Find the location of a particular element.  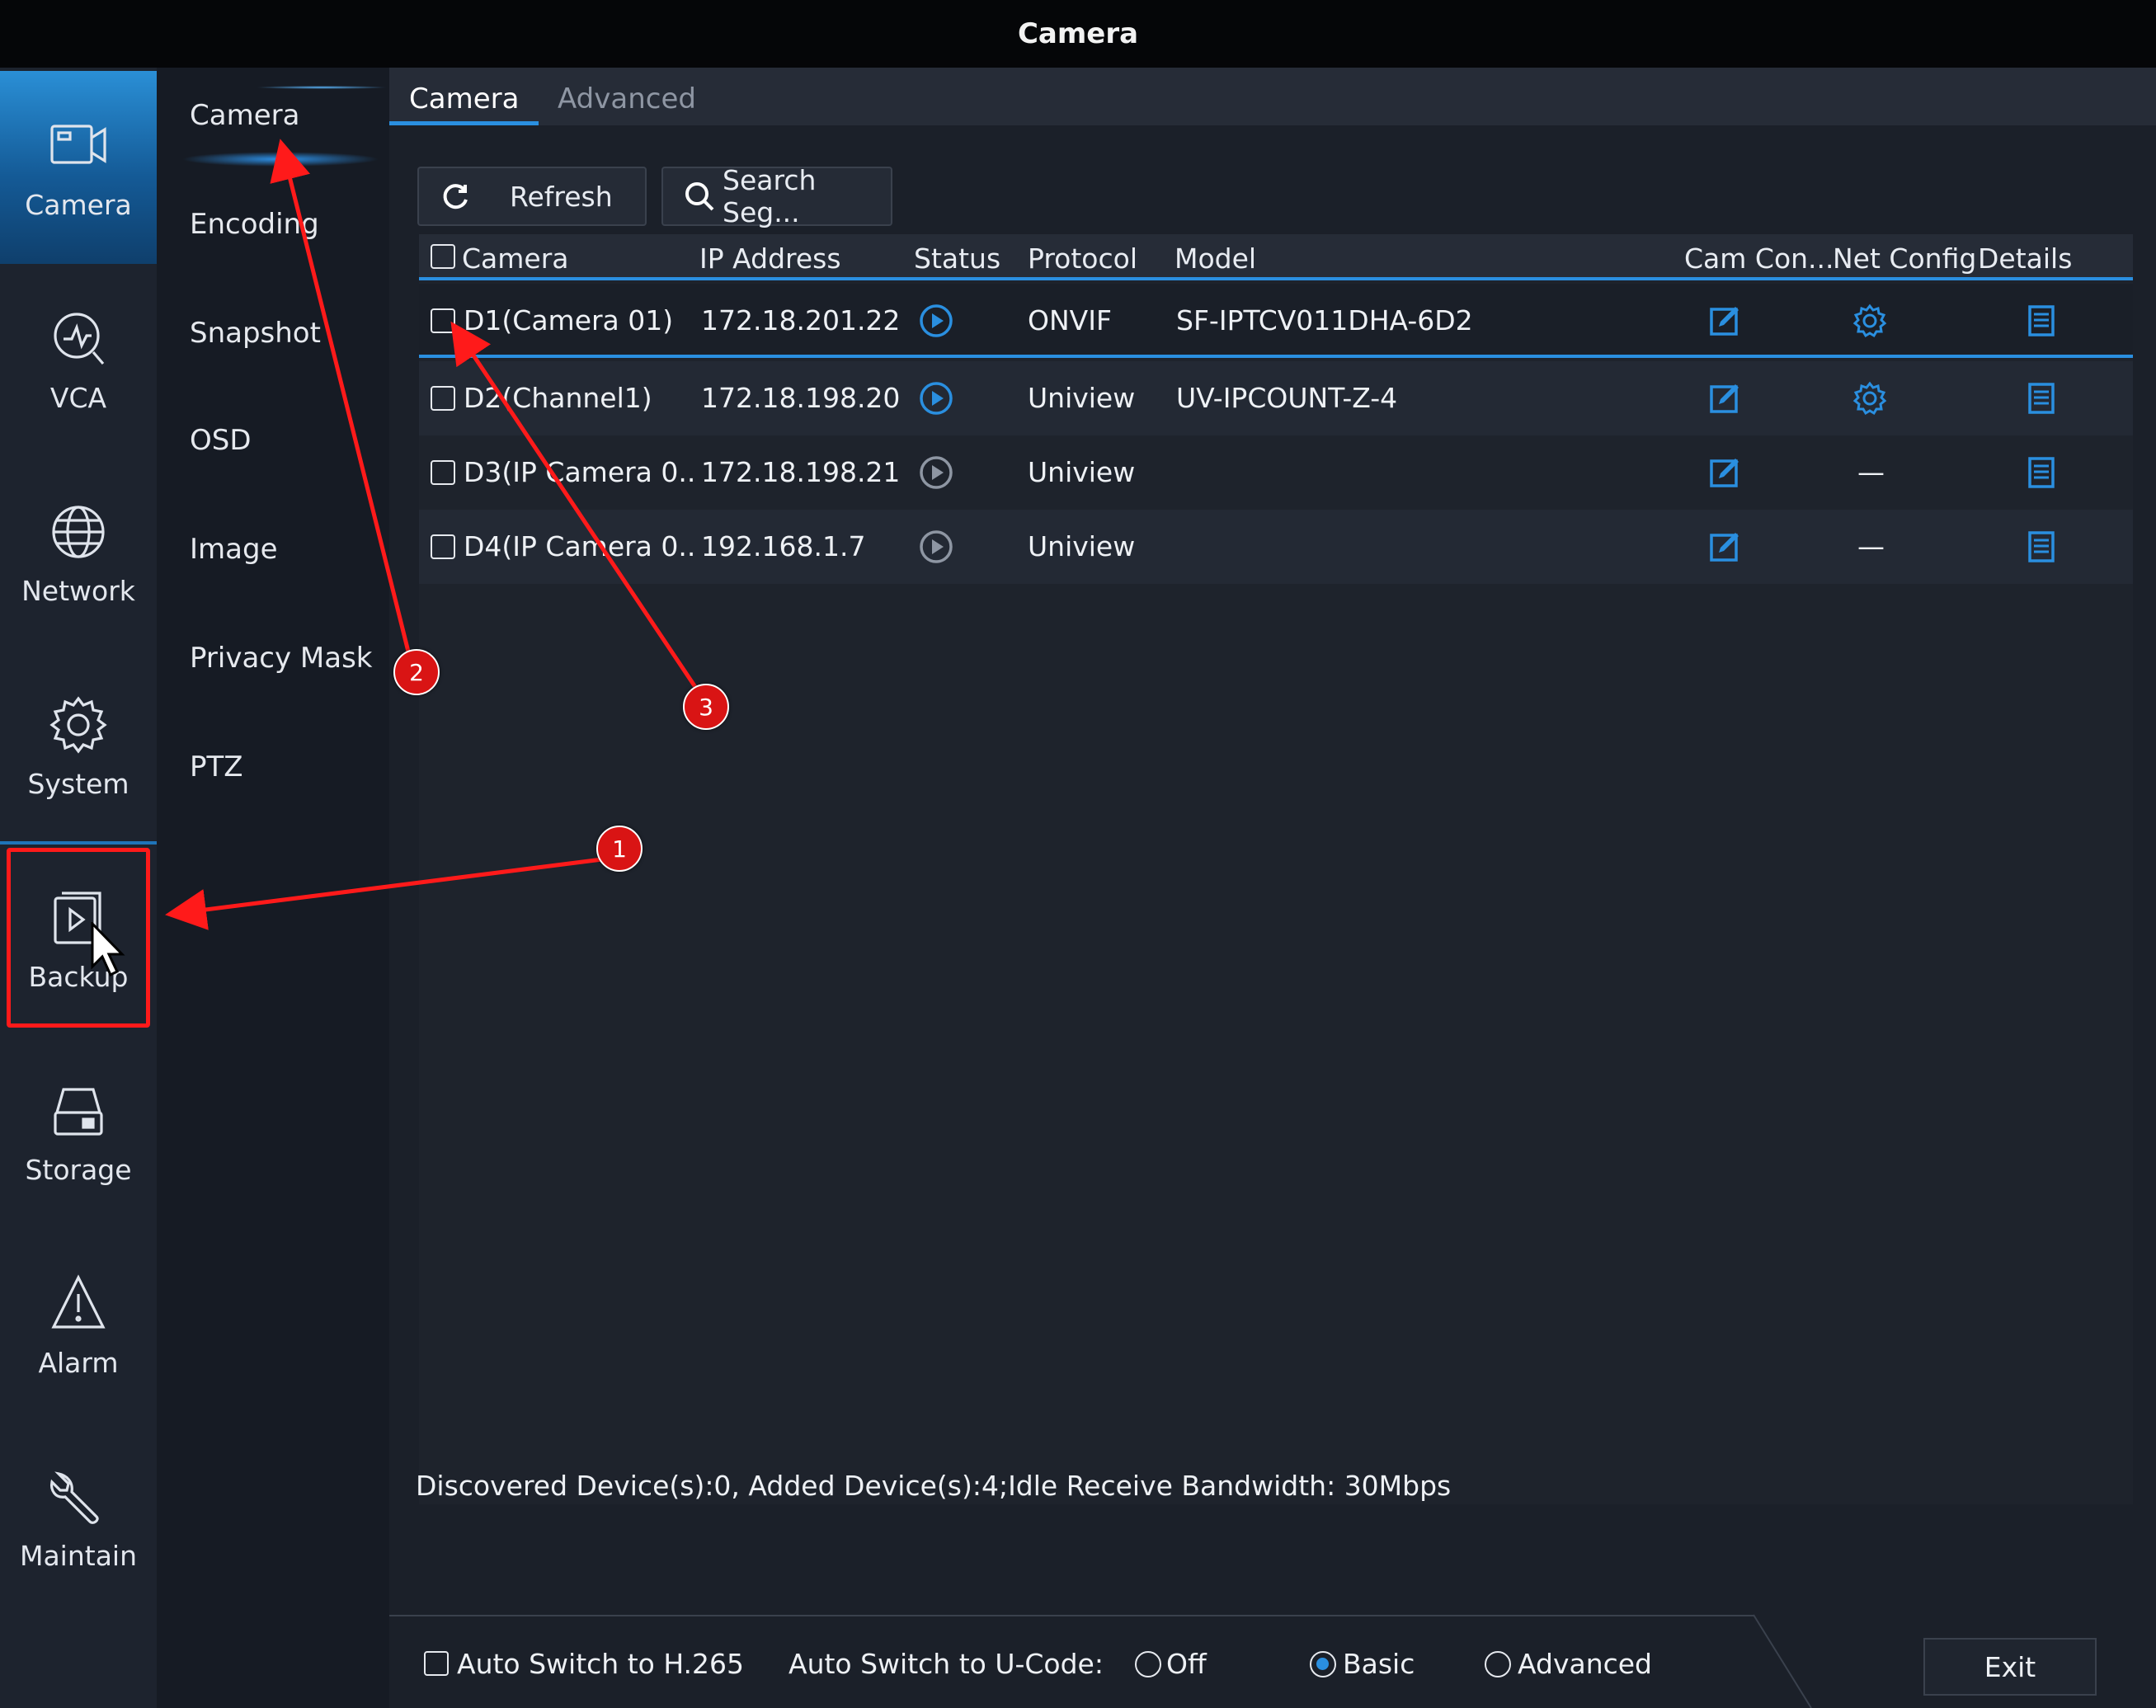

cell-camera: D2(Channel1) is located at coordinates (558, 398).